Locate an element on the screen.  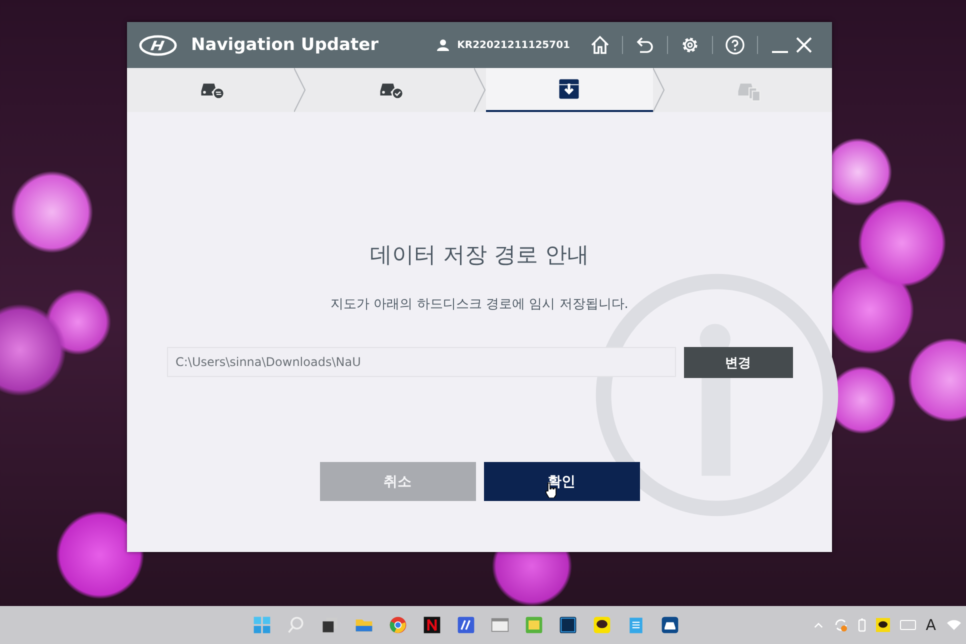
home-icon is located at coordinates (600, 45).